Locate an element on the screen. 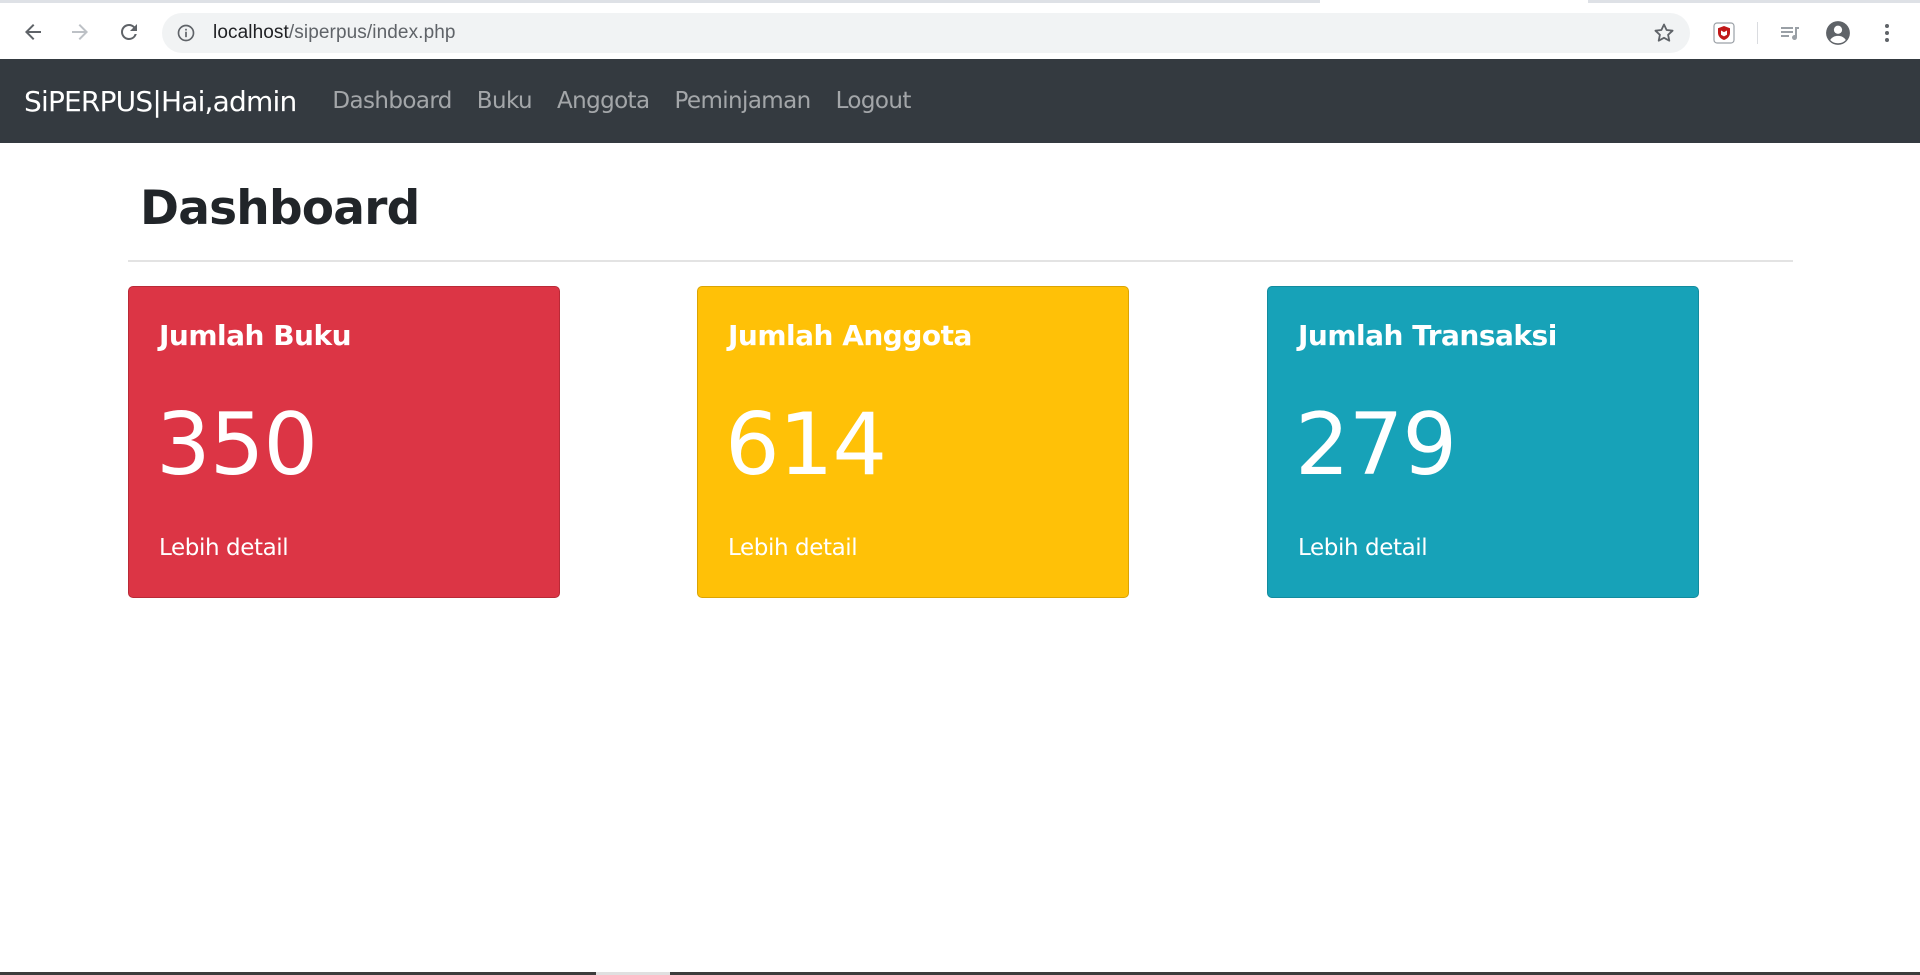  tab-strip is located at coordinates (960, 1).